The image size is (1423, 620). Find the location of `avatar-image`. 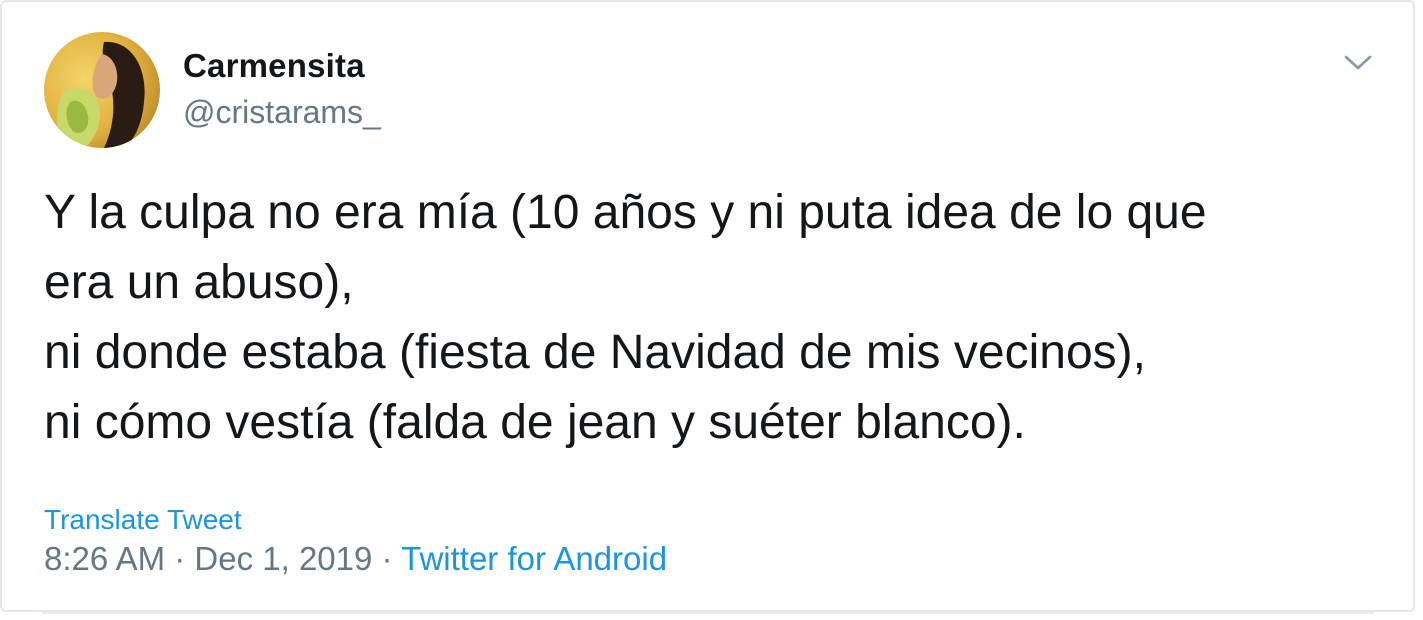

avatar-image is located at coordinates (102, 90).